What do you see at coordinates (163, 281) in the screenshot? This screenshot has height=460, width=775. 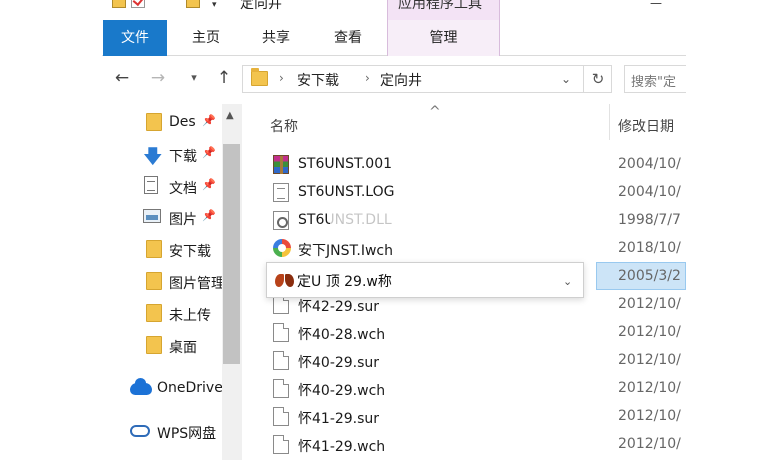 I see `nav-item-picture-manager: 图片管理` at bounding box center [163, 281].